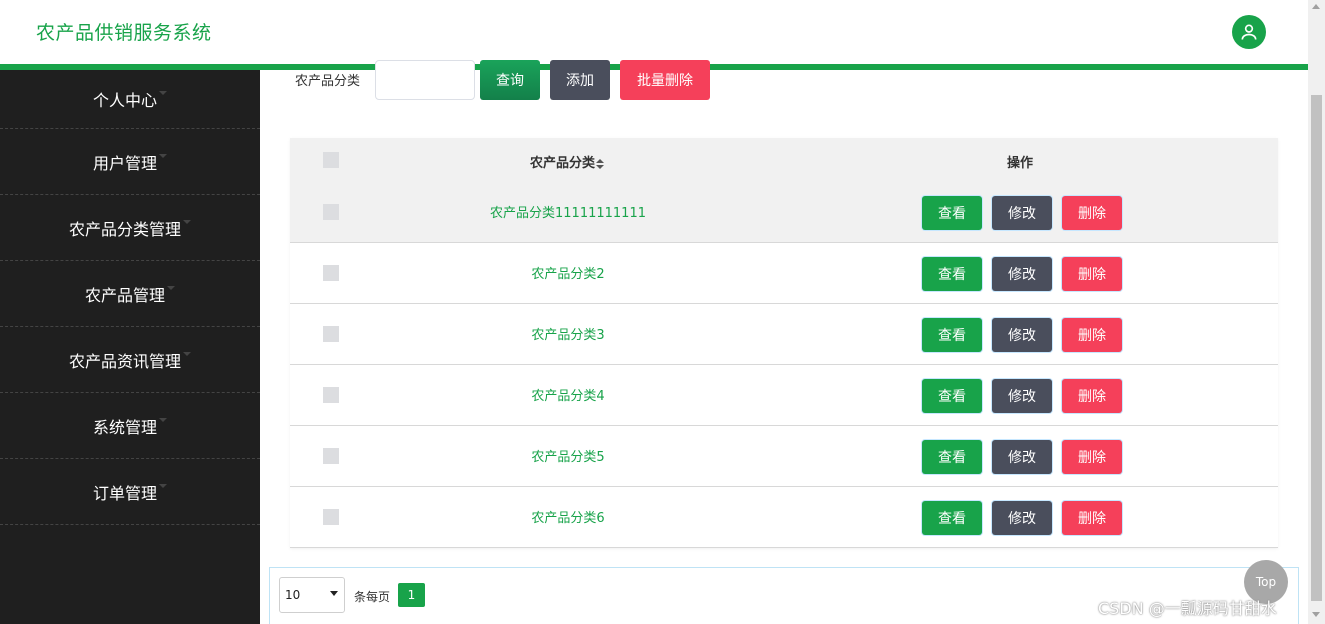 This screenshot has width=1325, height=624. What do you see at coordinates (124, 100) in the screenshot?
I see `sidebar-item-label: 个人中心` at bounding box center [124, 100].